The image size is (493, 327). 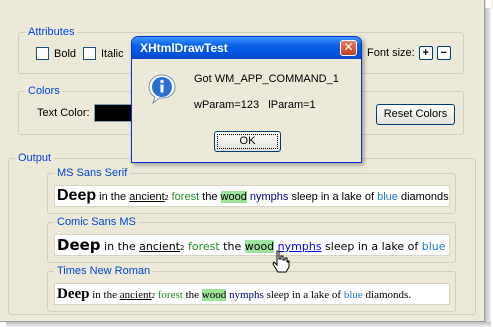 What do you see at coordinates (92, 173) in the screenshot?
I see `sample-font-label: MS Sans Serif` at bounding box center [92, 173].